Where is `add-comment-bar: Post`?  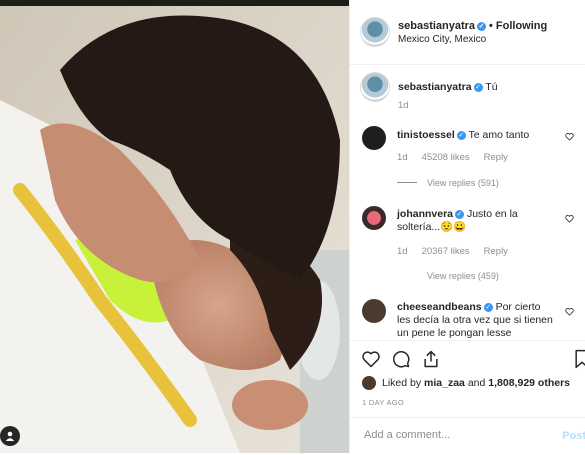
add-comment-bar: Post is located at coordinates (467, 436).